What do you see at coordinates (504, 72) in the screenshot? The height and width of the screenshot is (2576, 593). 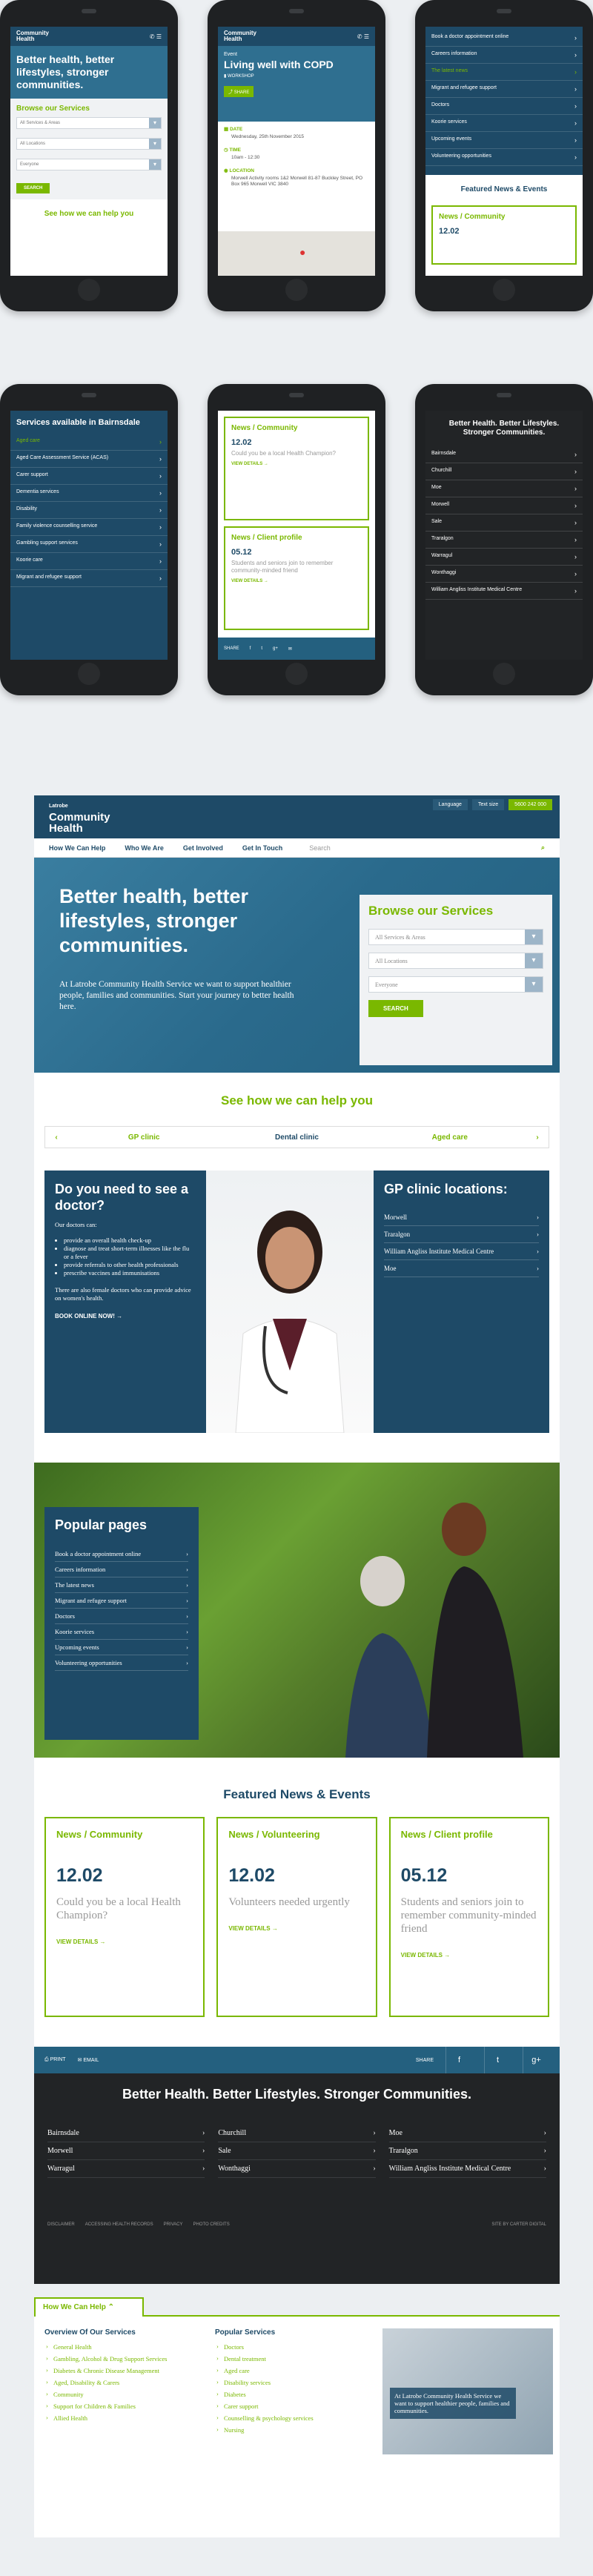 I see `list-item: The latest news` at bounding box center [504, 72].